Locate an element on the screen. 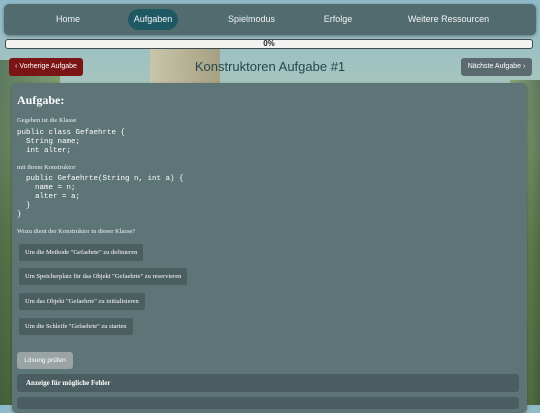 The image size is (540, 413). collapsed-panel is located at coordinates (268, 403).